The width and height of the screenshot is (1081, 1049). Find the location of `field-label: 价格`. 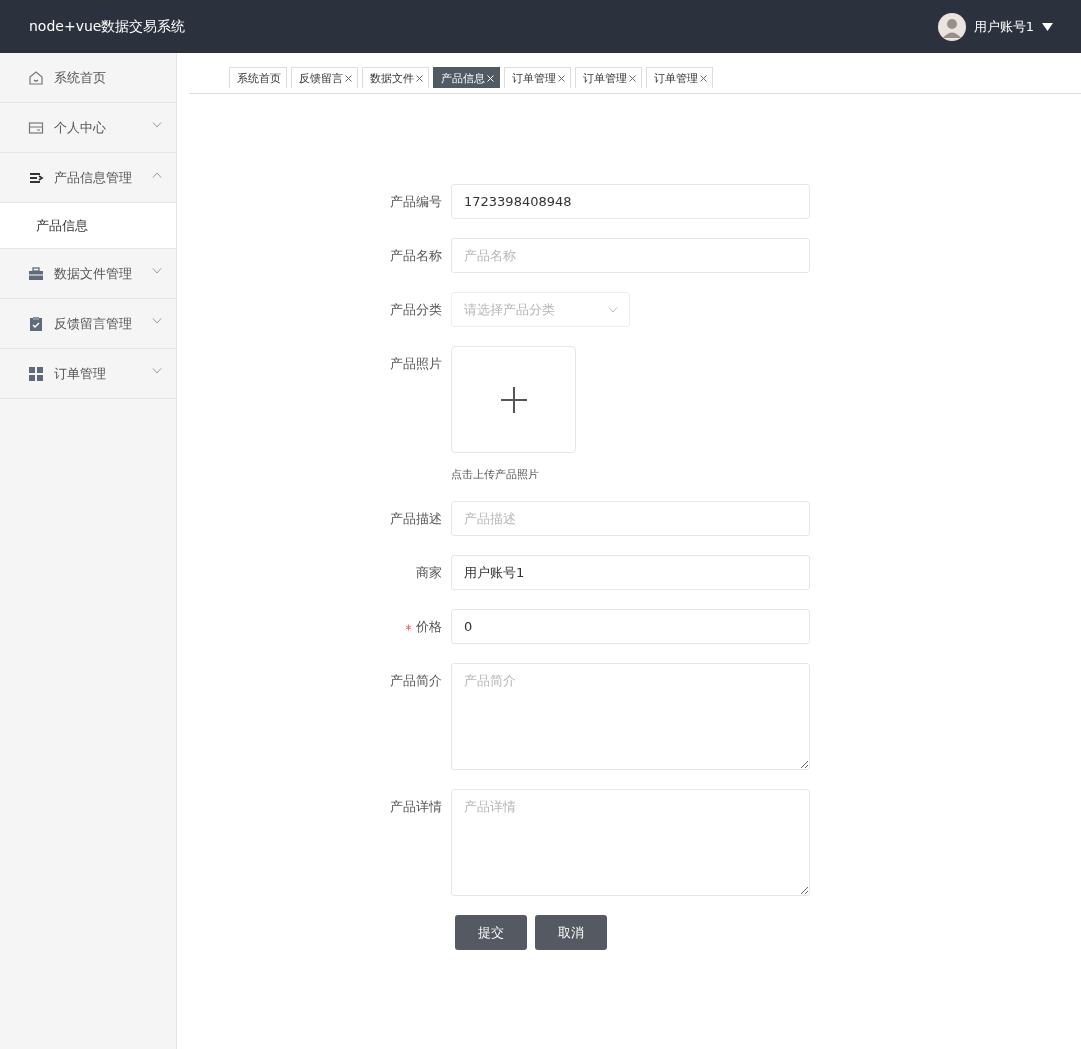

field-label: 价格 is located at coordinates (414, 626).